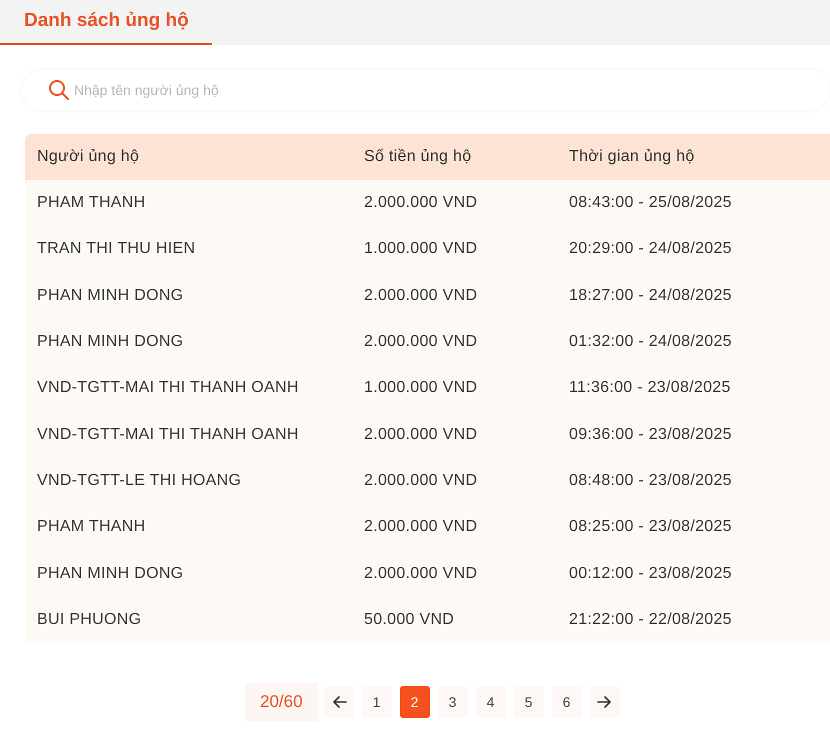 The width and height of the screenshot is (830, 729). I want to click on table-cell-text: 08:43:00 - 25/08/2025, so click(651, 203).